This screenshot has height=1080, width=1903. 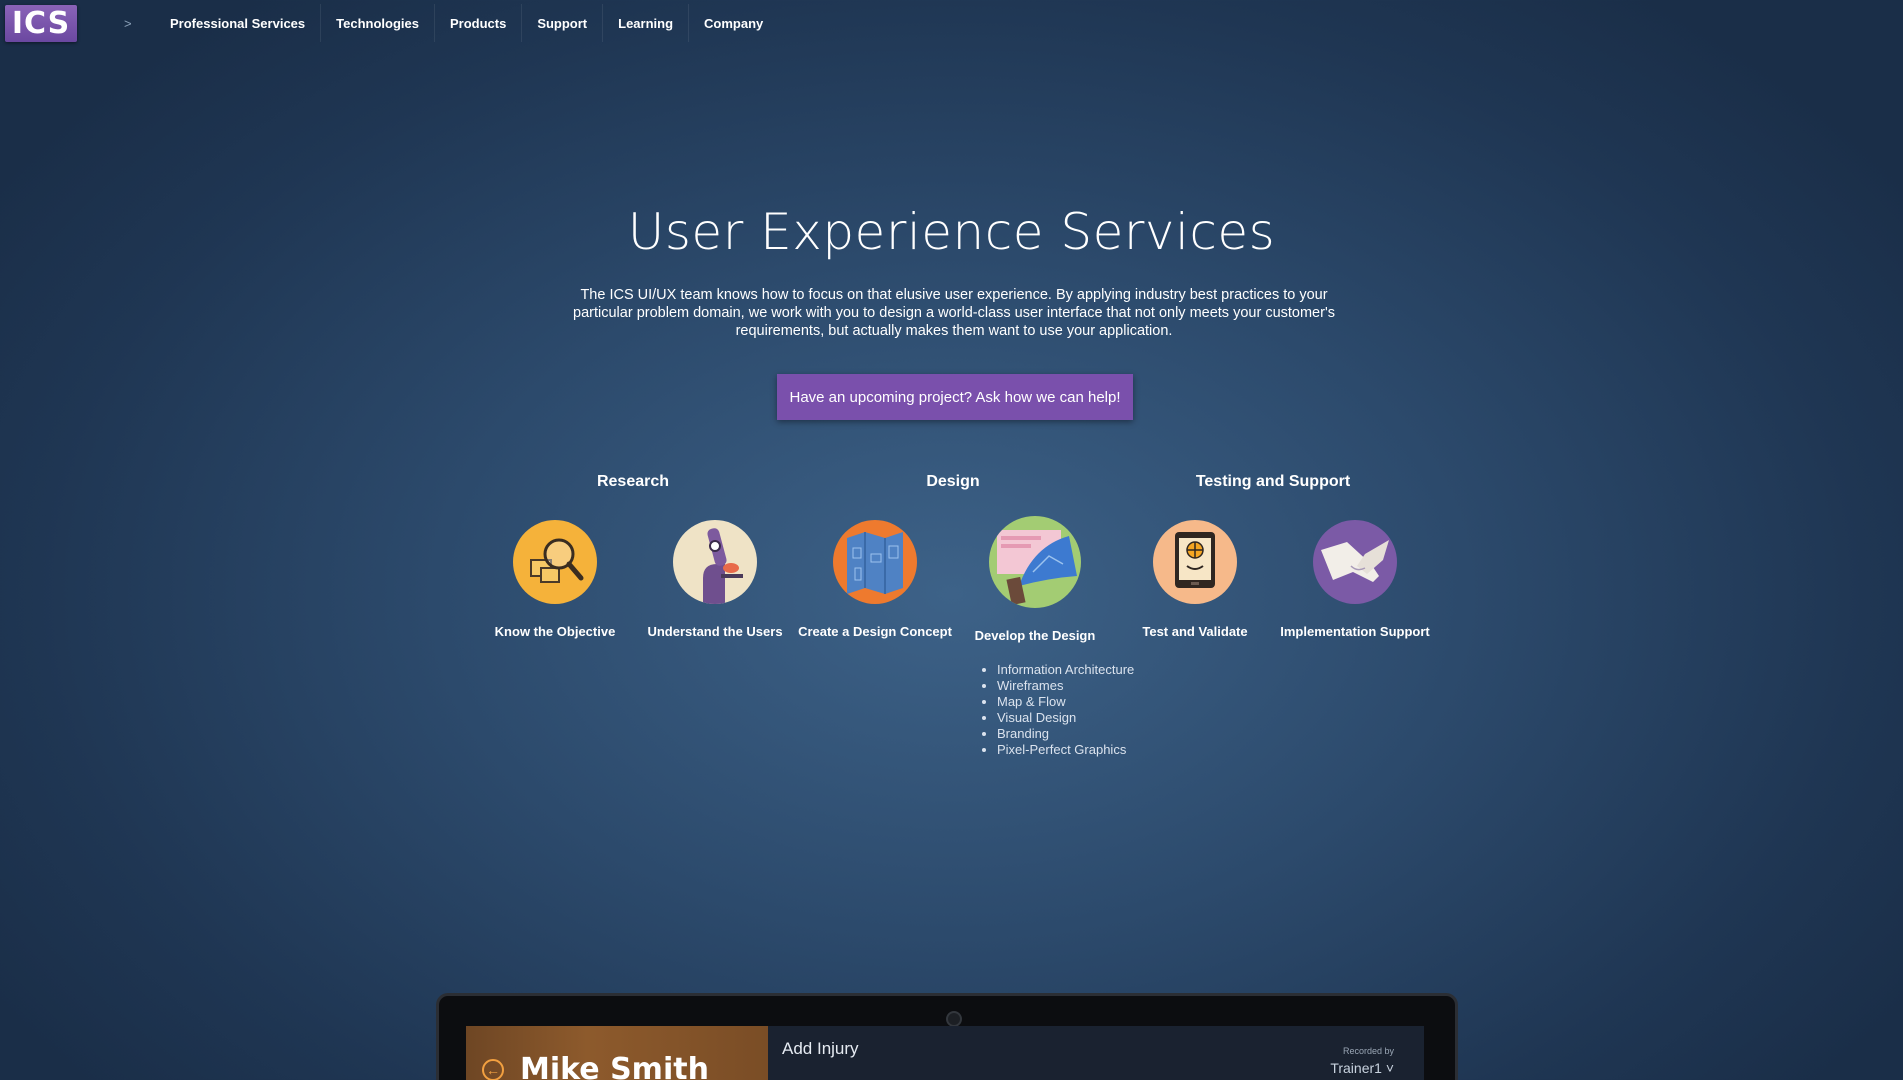 What do you see at coordinates (875, 631) in the screenshot?
I see `step-label: Create a Design Concept` at bounding box center [875, 631].